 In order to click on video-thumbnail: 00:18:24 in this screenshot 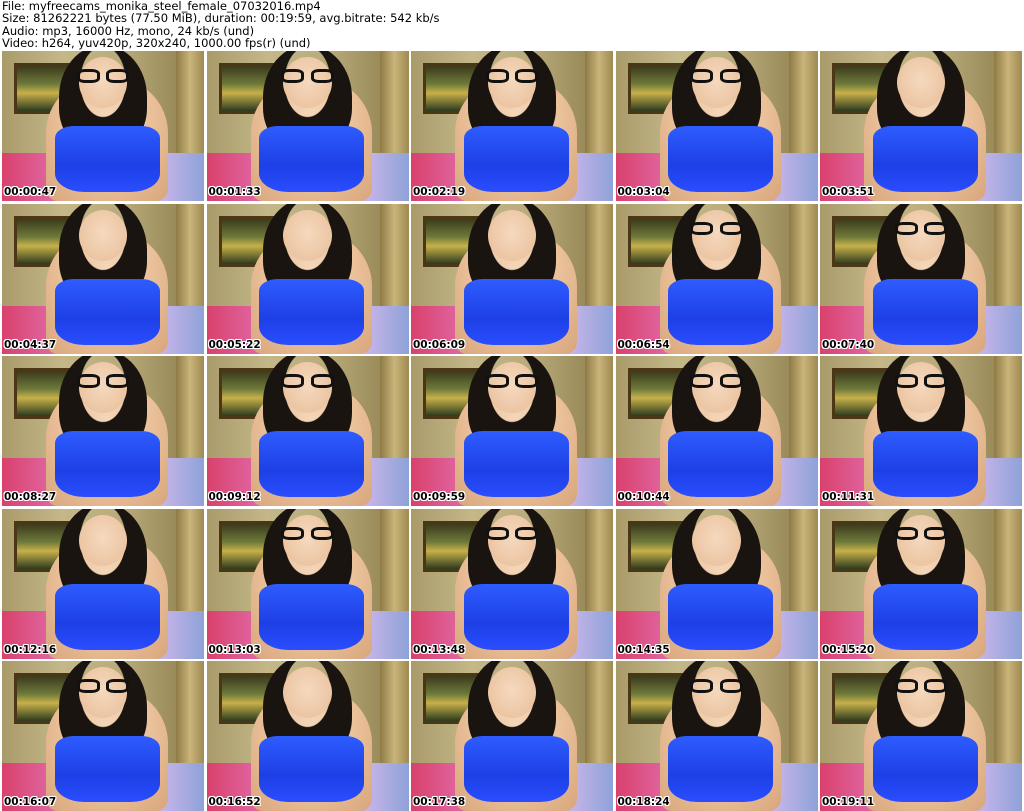, I will do `click(716, 736)`.